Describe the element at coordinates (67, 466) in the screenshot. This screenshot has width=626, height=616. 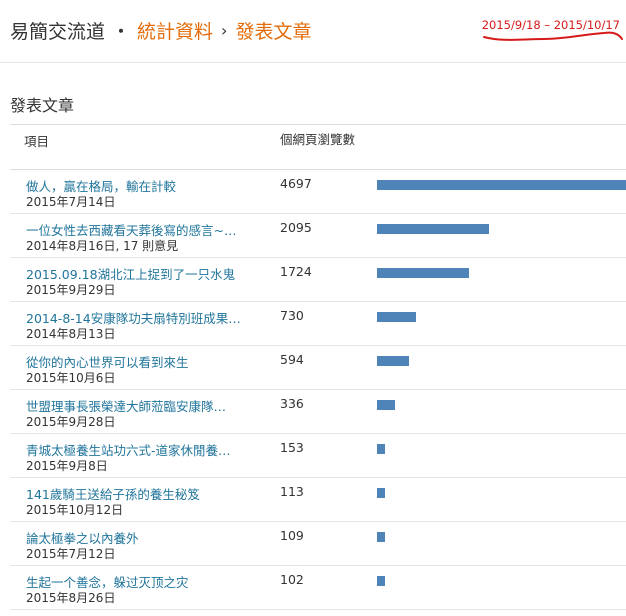
I see `post-date-meta: 2015年9月8日` at that location.